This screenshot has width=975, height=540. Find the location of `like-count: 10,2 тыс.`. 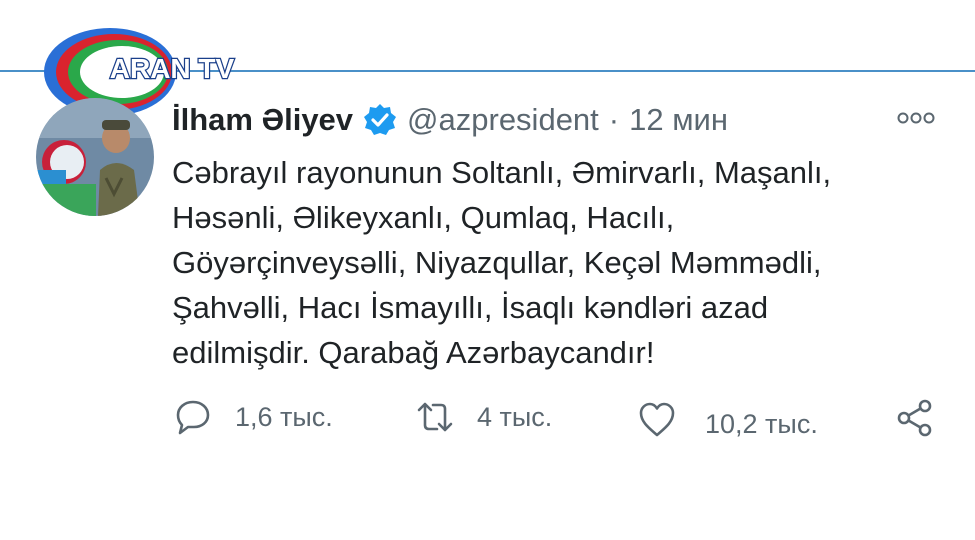

like-count: 10,2 тыс. is located at coordinates (761, 423).